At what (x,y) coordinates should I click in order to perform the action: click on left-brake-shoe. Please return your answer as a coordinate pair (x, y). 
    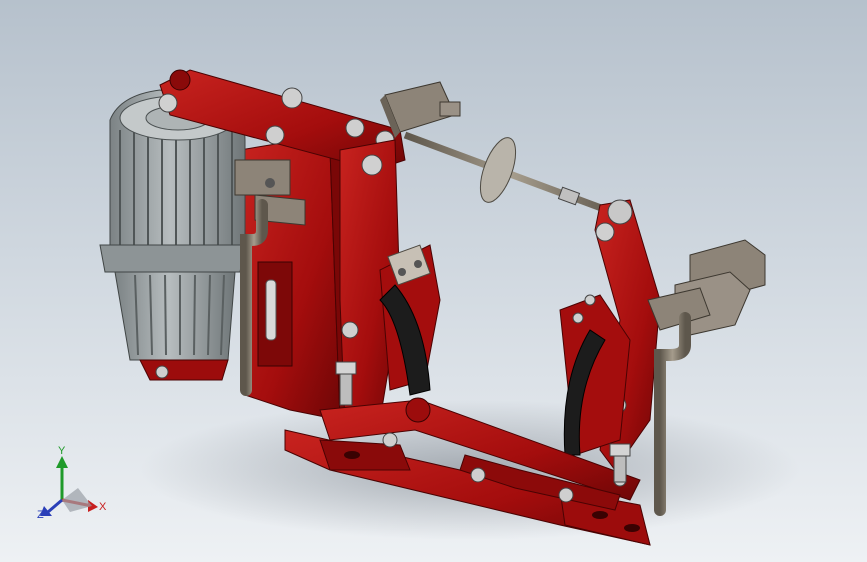
    Looking at the image, I should click on (410, 320).